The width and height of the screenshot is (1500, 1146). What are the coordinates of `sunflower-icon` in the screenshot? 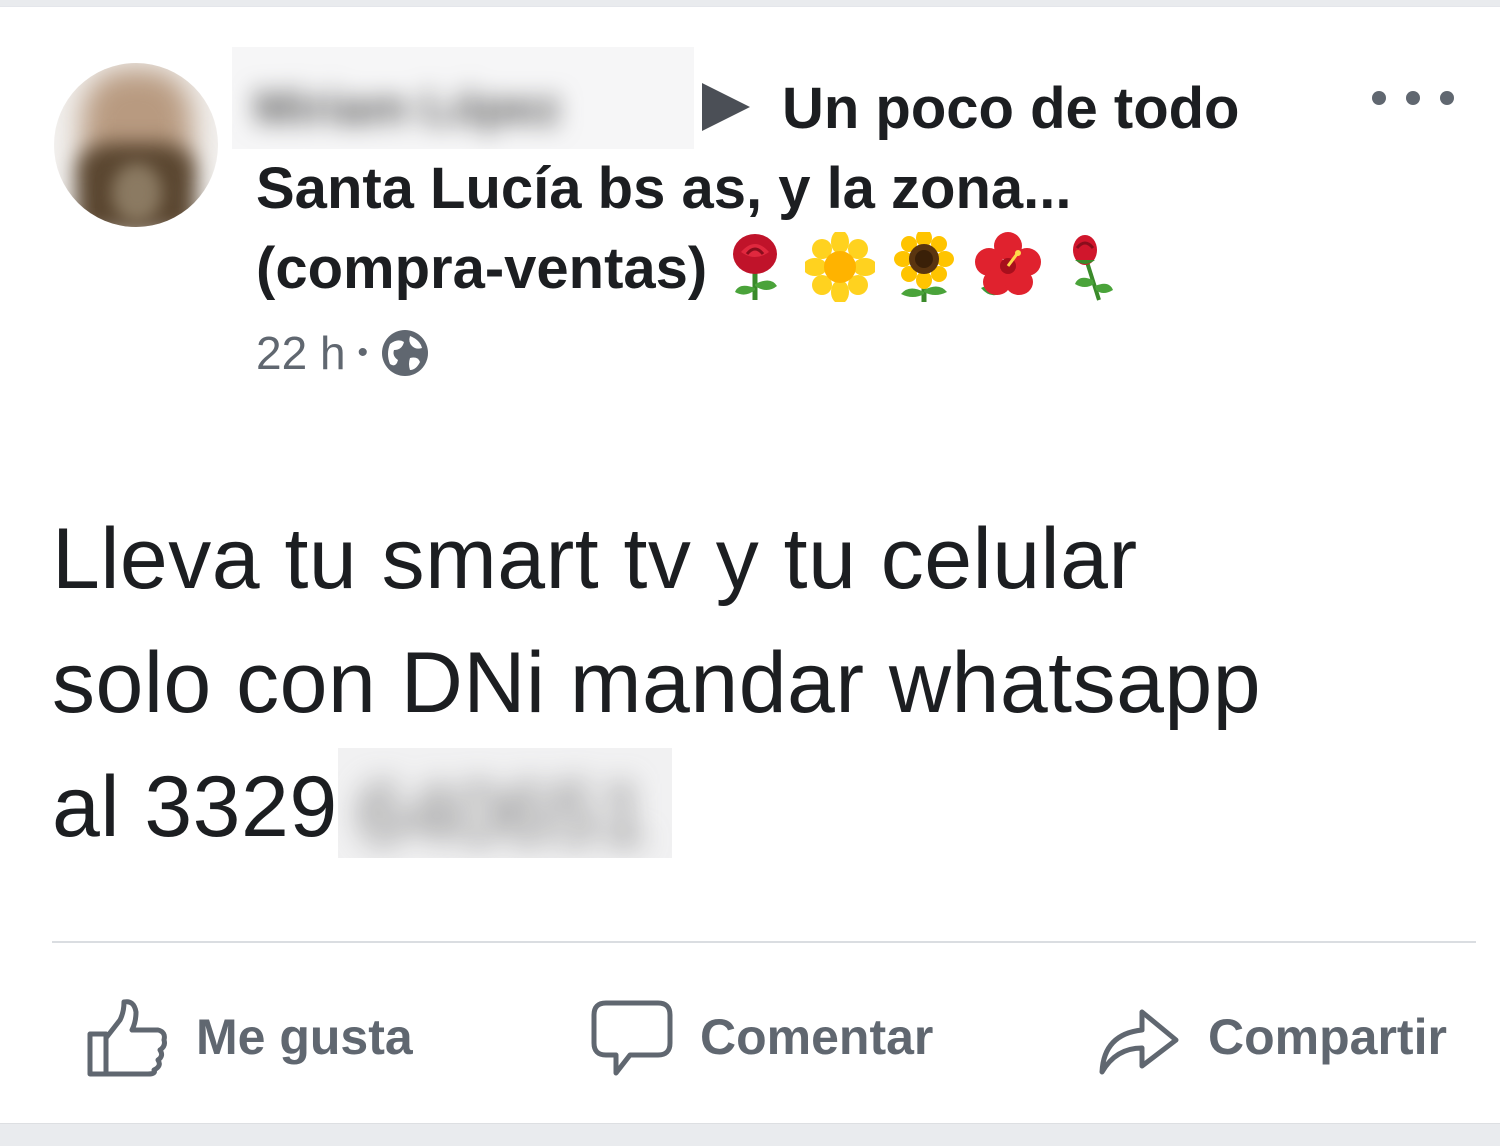 It's located at (924, 267).